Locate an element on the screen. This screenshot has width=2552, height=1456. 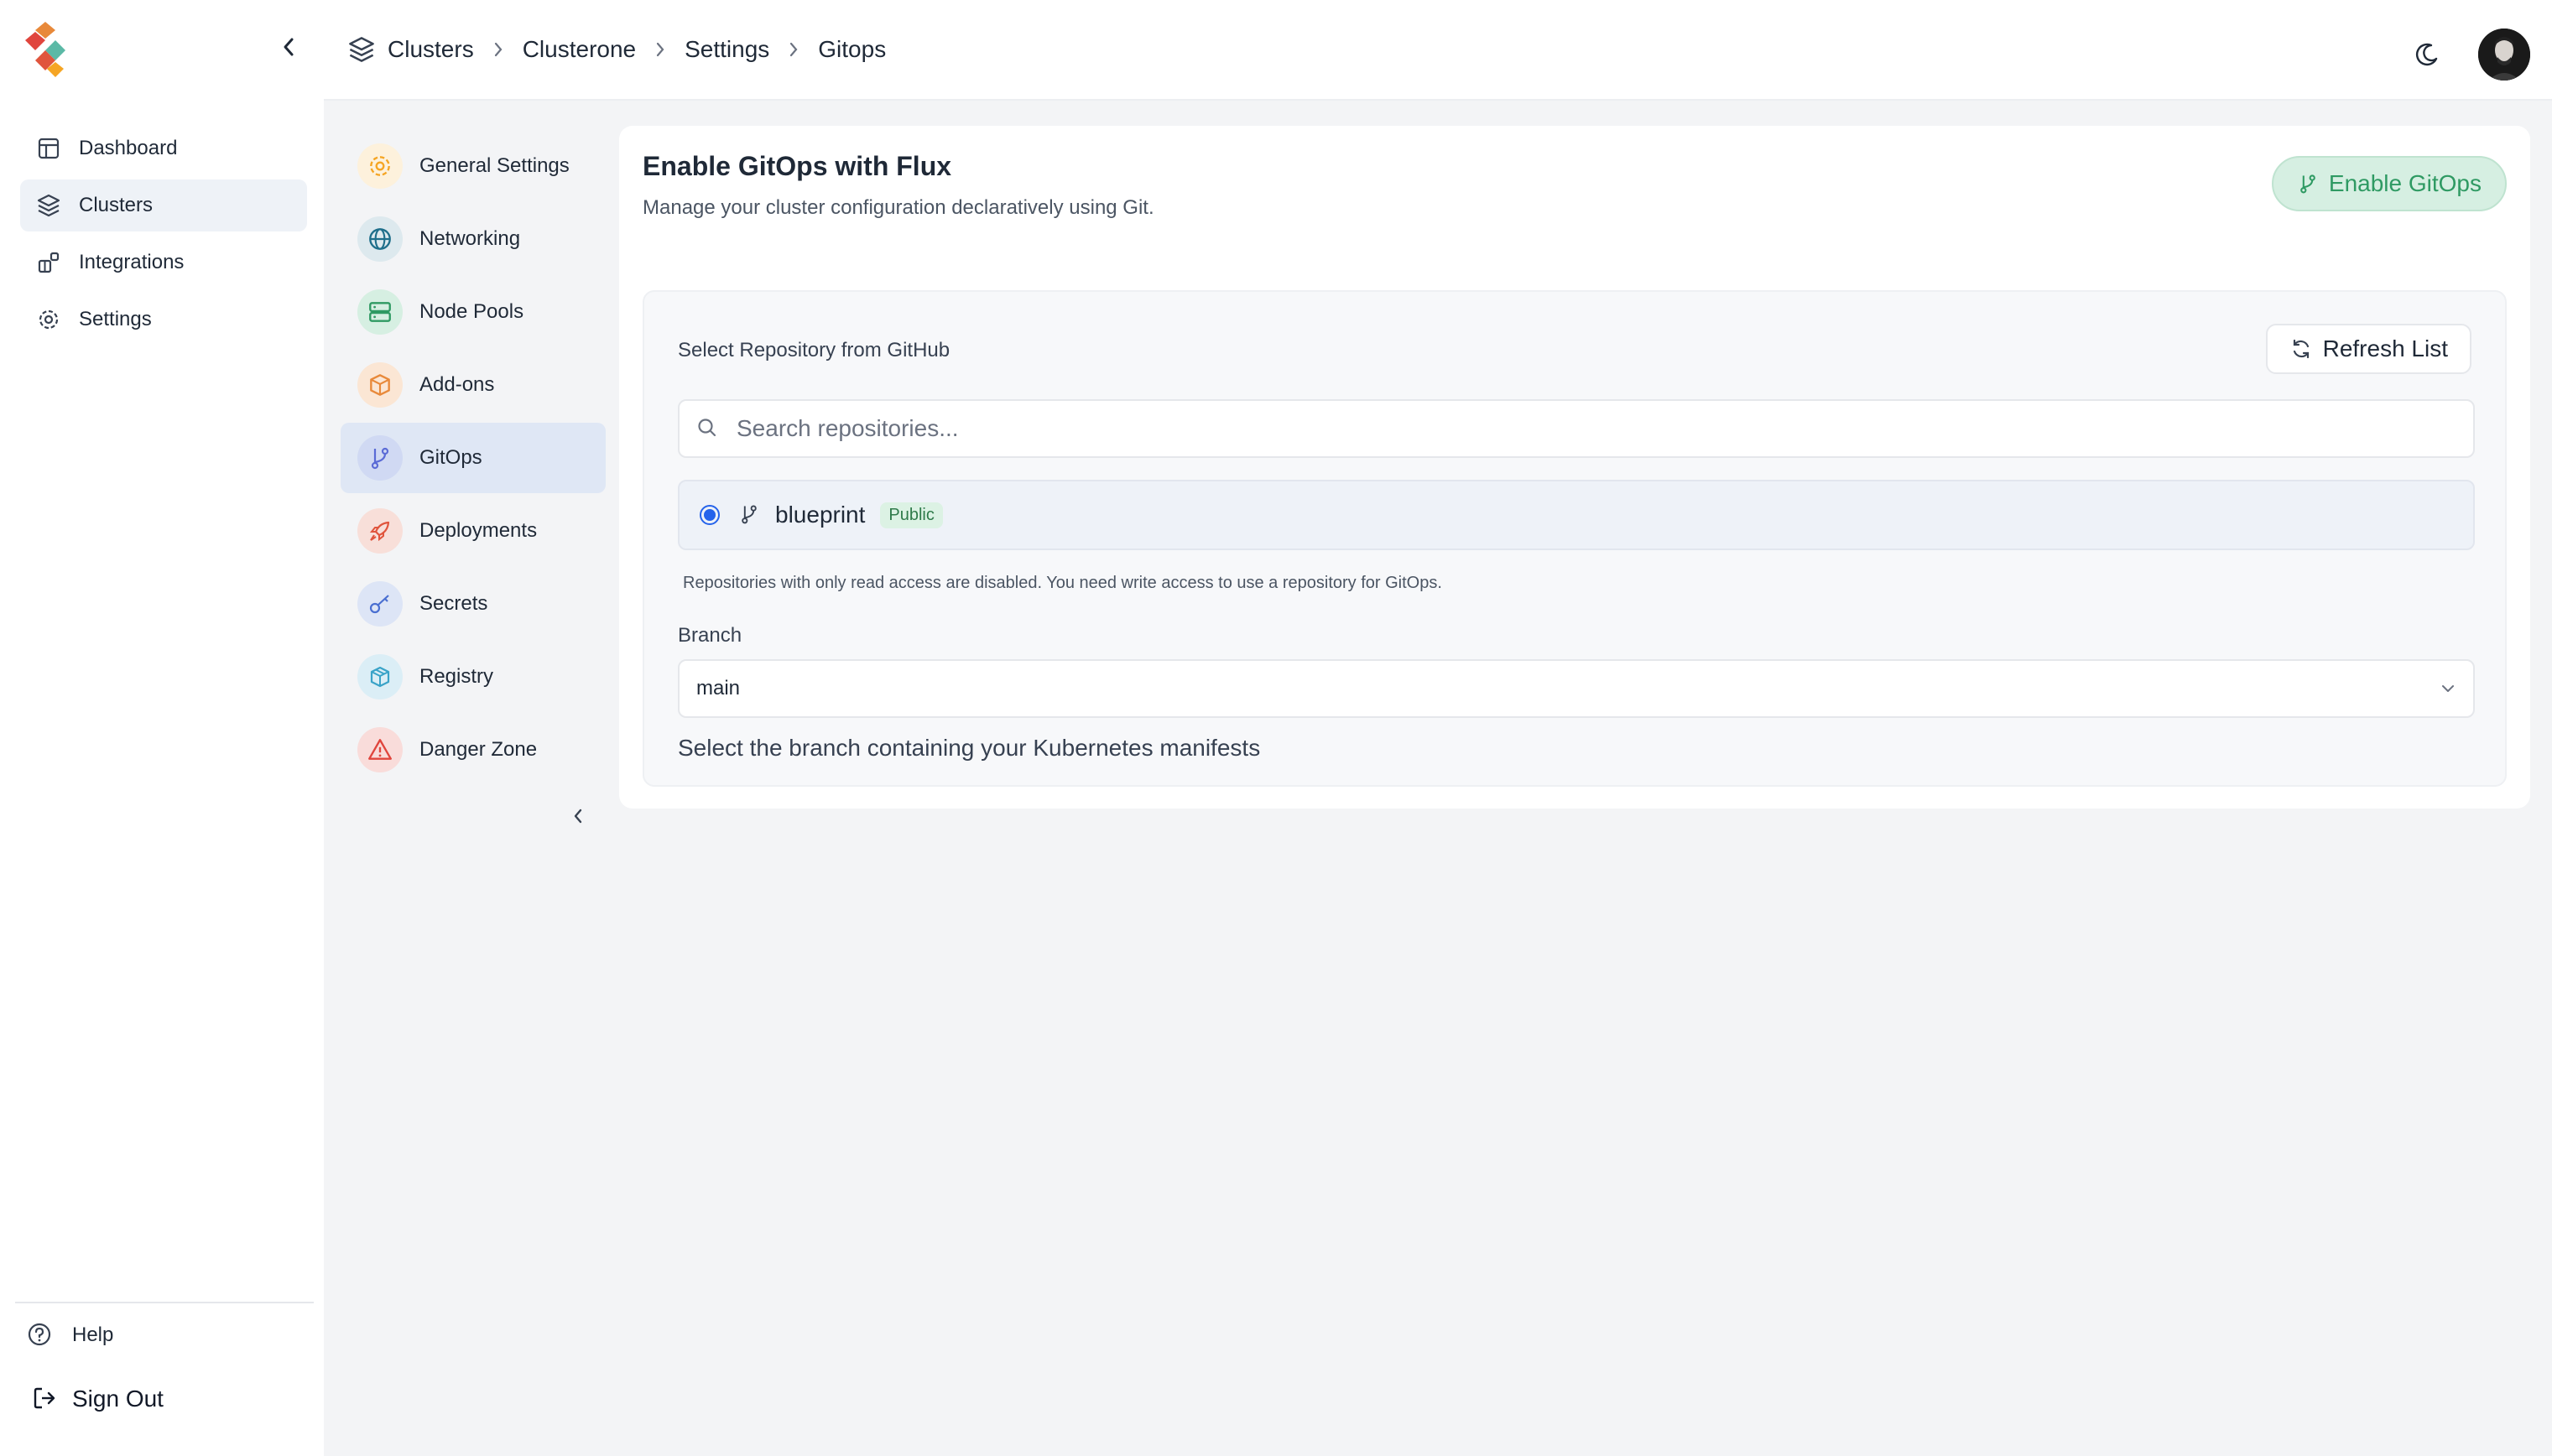
globe-icon is located at coordinates (380, 239).